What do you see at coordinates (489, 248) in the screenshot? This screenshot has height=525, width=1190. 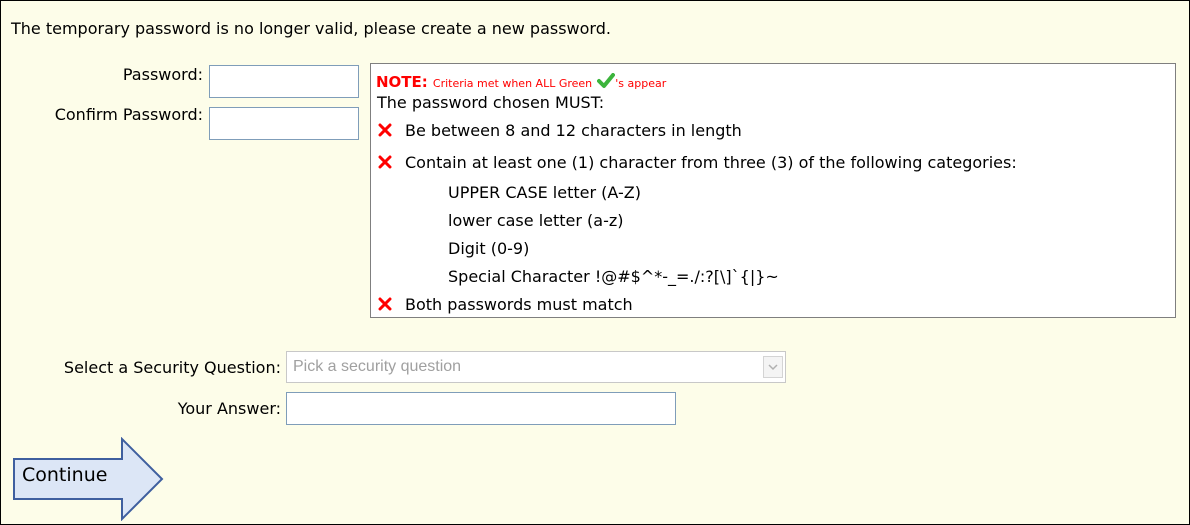 I see `category-digit: Digit (0-9)` at bounding box center [489, 248].